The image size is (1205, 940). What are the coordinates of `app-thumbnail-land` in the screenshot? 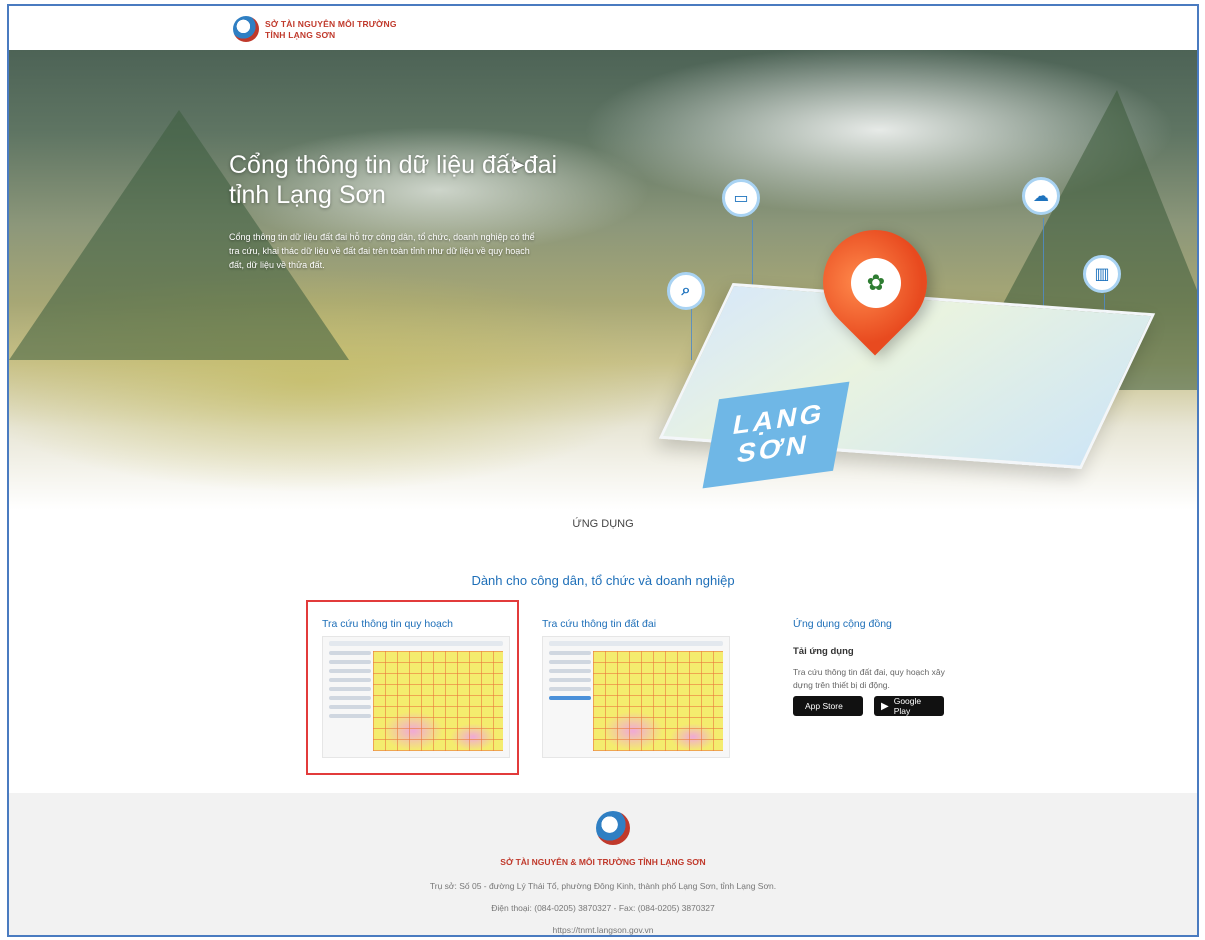 It's located at (636, 697).